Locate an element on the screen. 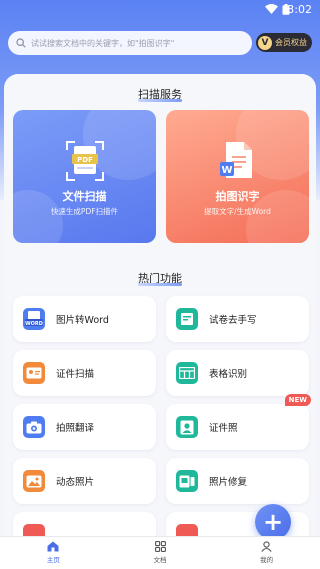  pdf-scan-icon: PDF is located at coordinates (84, 161).